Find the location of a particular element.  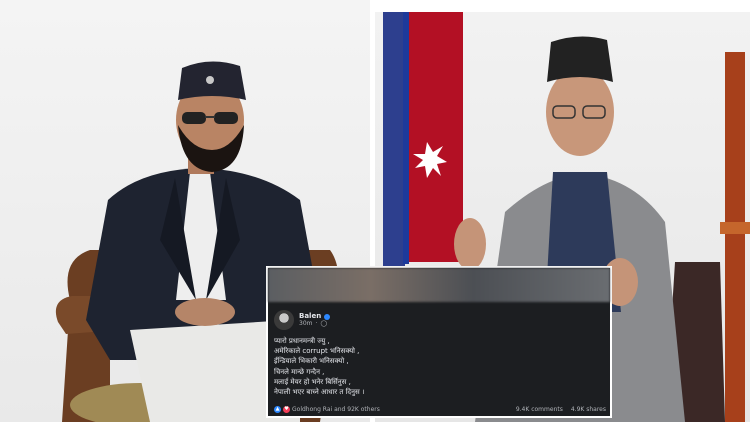

blurred-header-strip is located at coordinates (439, 285).